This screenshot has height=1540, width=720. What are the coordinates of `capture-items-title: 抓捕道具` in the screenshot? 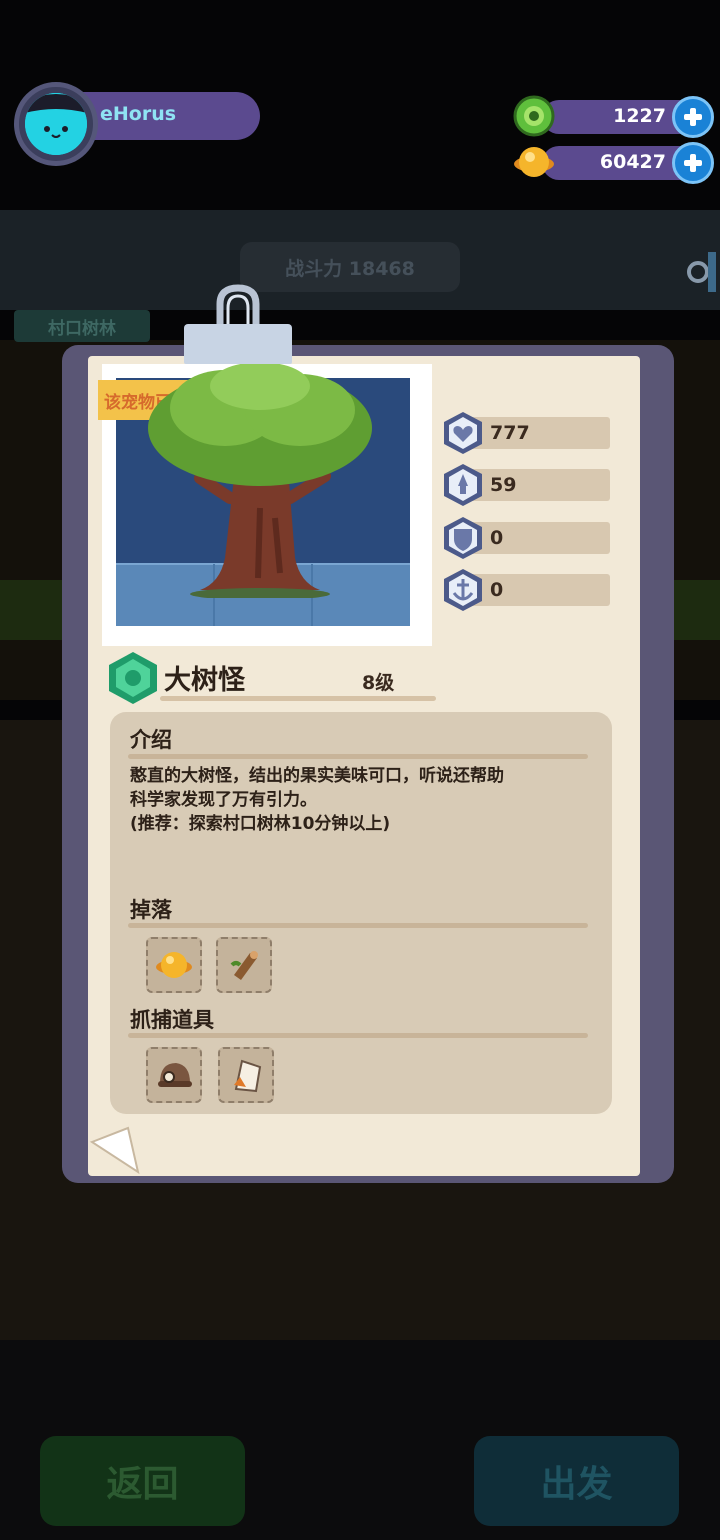 It's located at (172, 1020).